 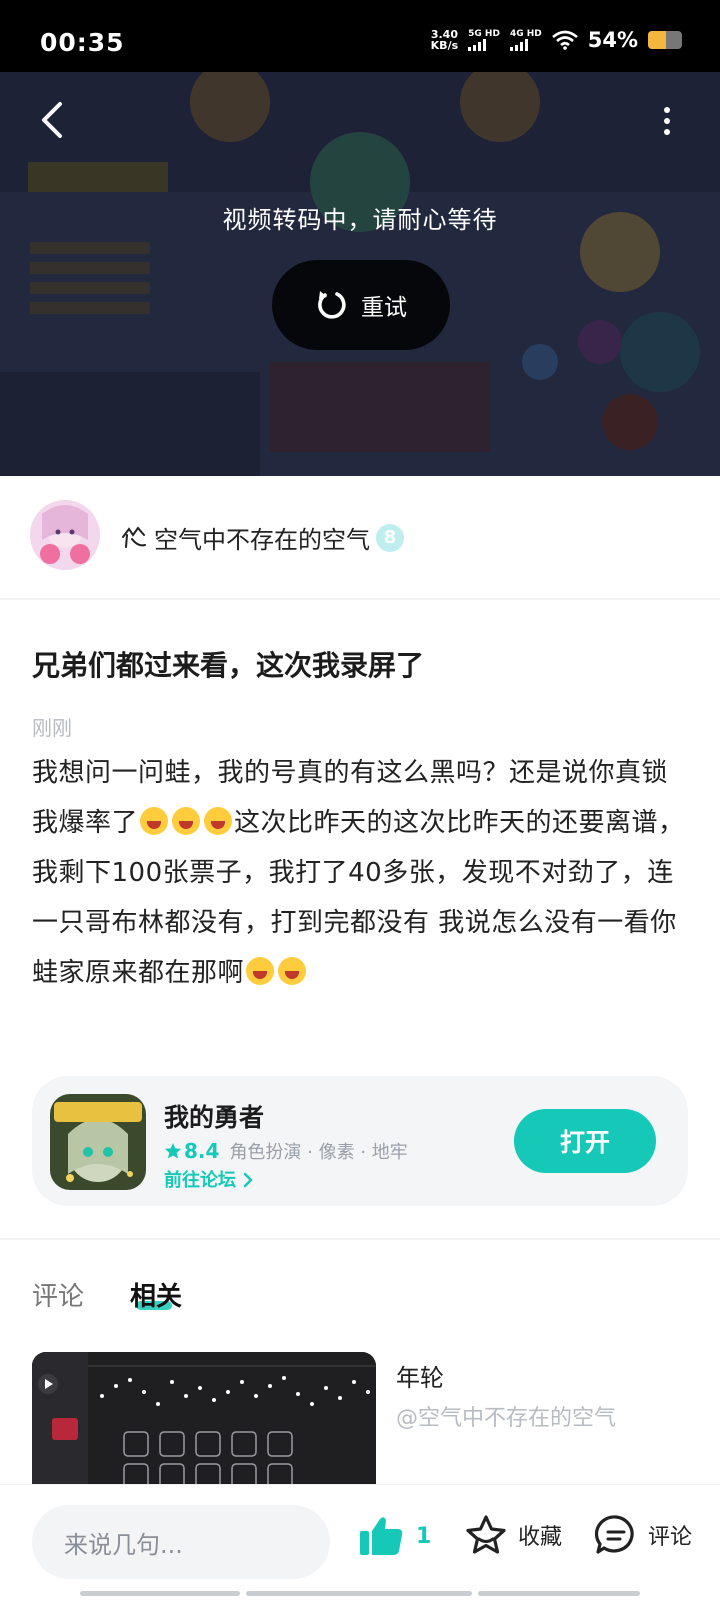 I want to click on wifi-icon, so click(x=564, y=40).